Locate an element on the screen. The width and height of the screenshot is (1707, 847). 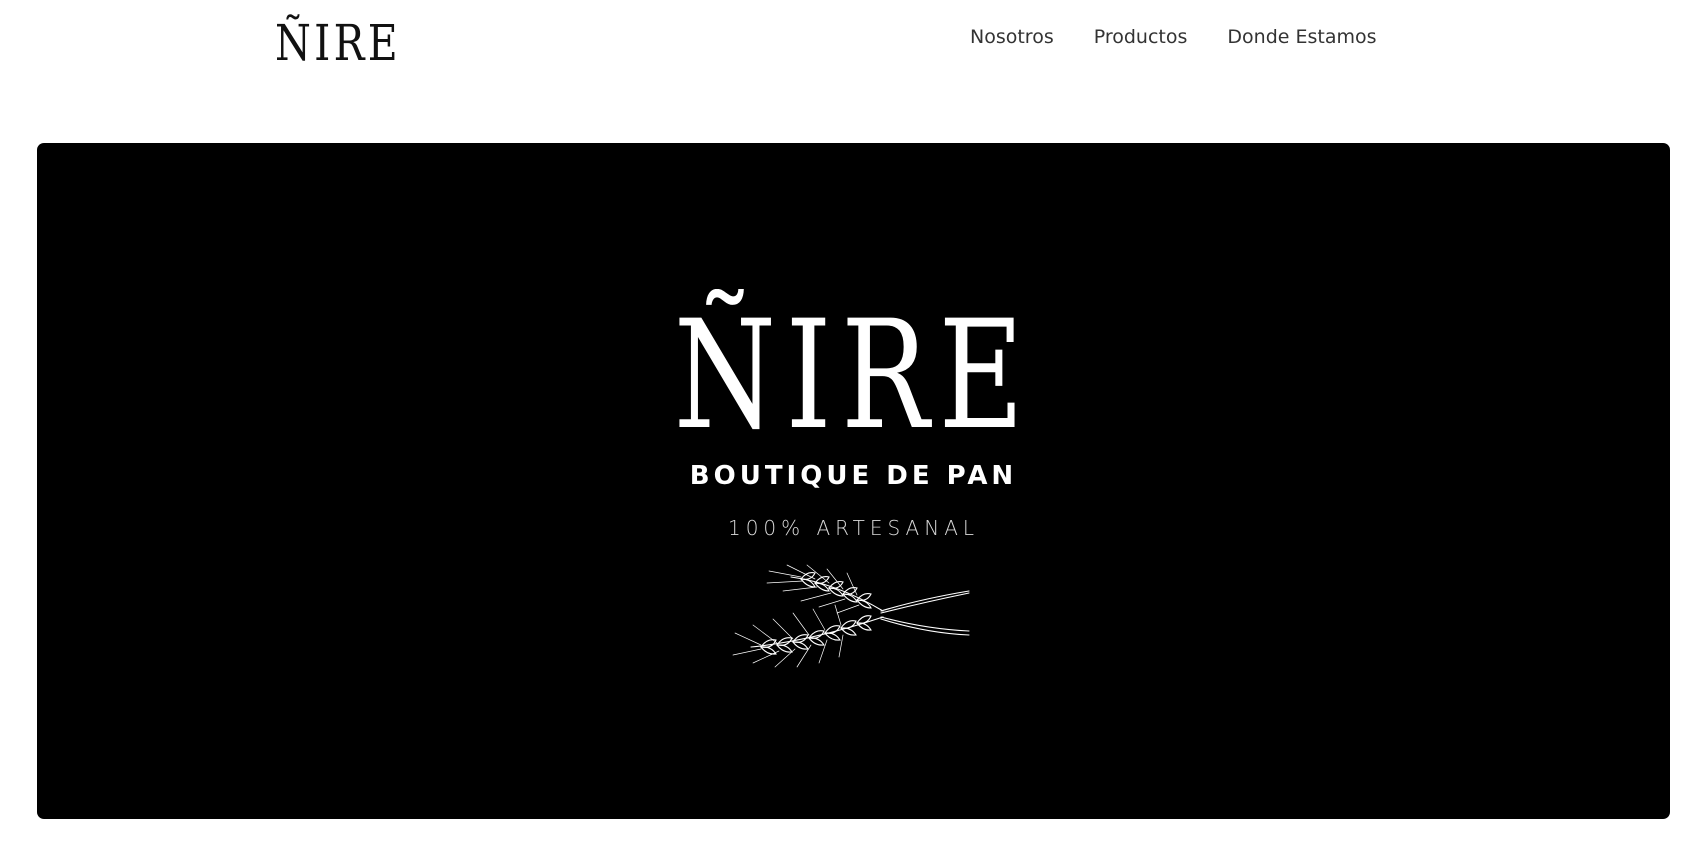
nav-link-nosotros: Nosotros is located at coordinates (1012, 37).